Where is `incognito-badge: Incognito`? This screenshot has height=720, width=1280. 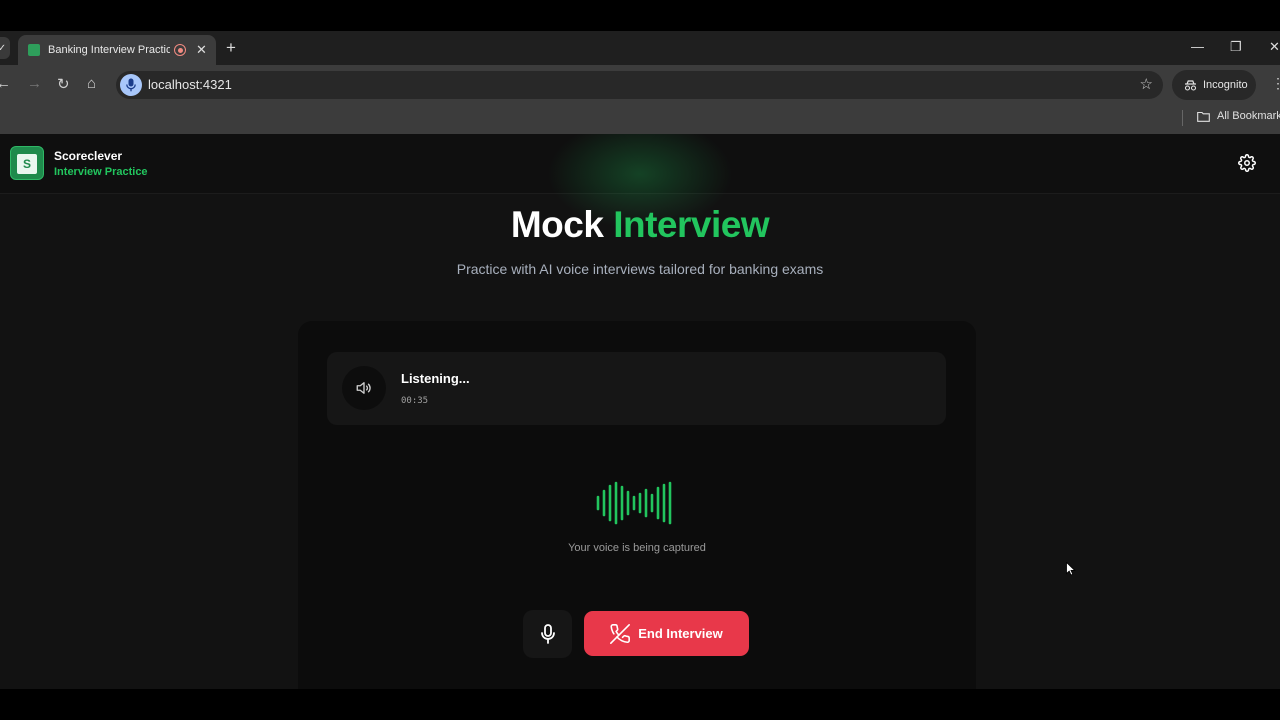
incognito-badge: Incognito is located at coordinates (1214, 85).